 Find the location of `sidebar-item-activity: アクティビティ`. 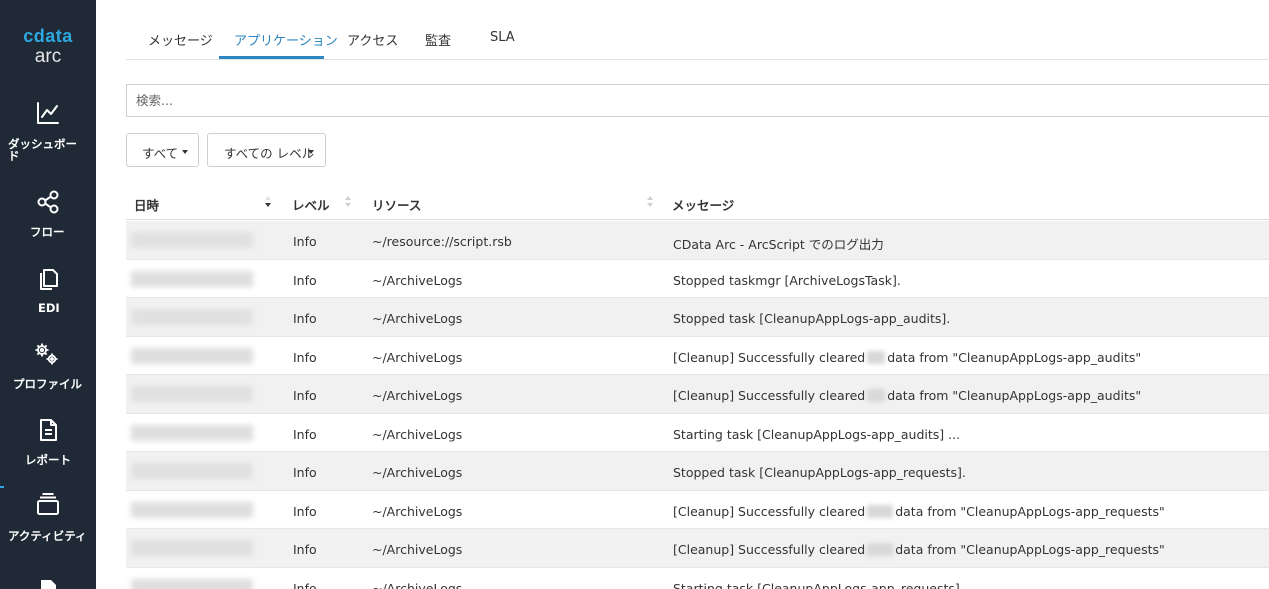

sidebar-item-activity: アクティビティ is located at coordinates (48, 526).